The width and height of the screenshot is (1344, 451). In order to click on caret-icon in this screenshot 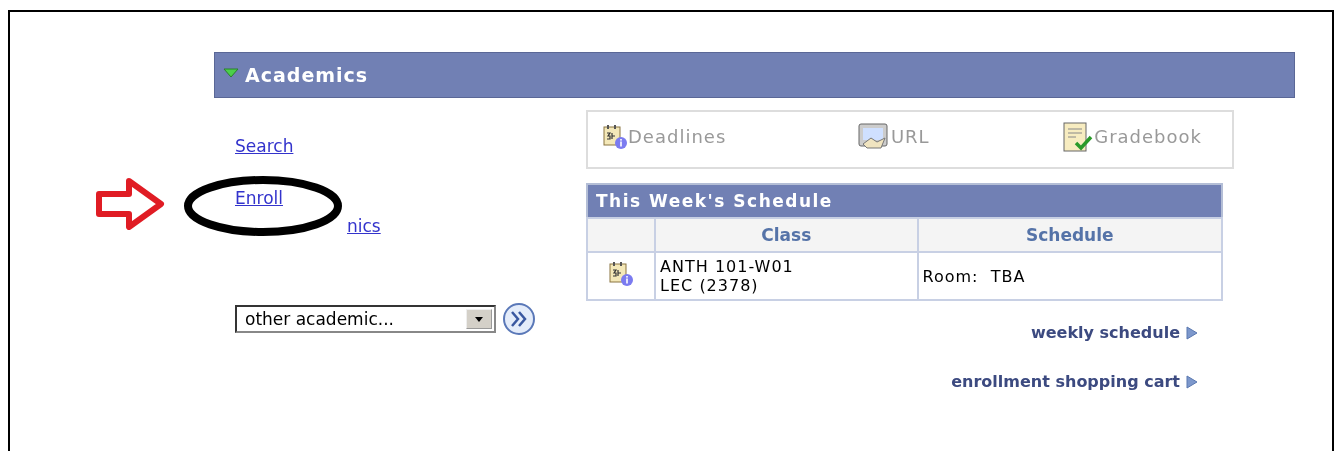, I will do `click(479, 319)`.